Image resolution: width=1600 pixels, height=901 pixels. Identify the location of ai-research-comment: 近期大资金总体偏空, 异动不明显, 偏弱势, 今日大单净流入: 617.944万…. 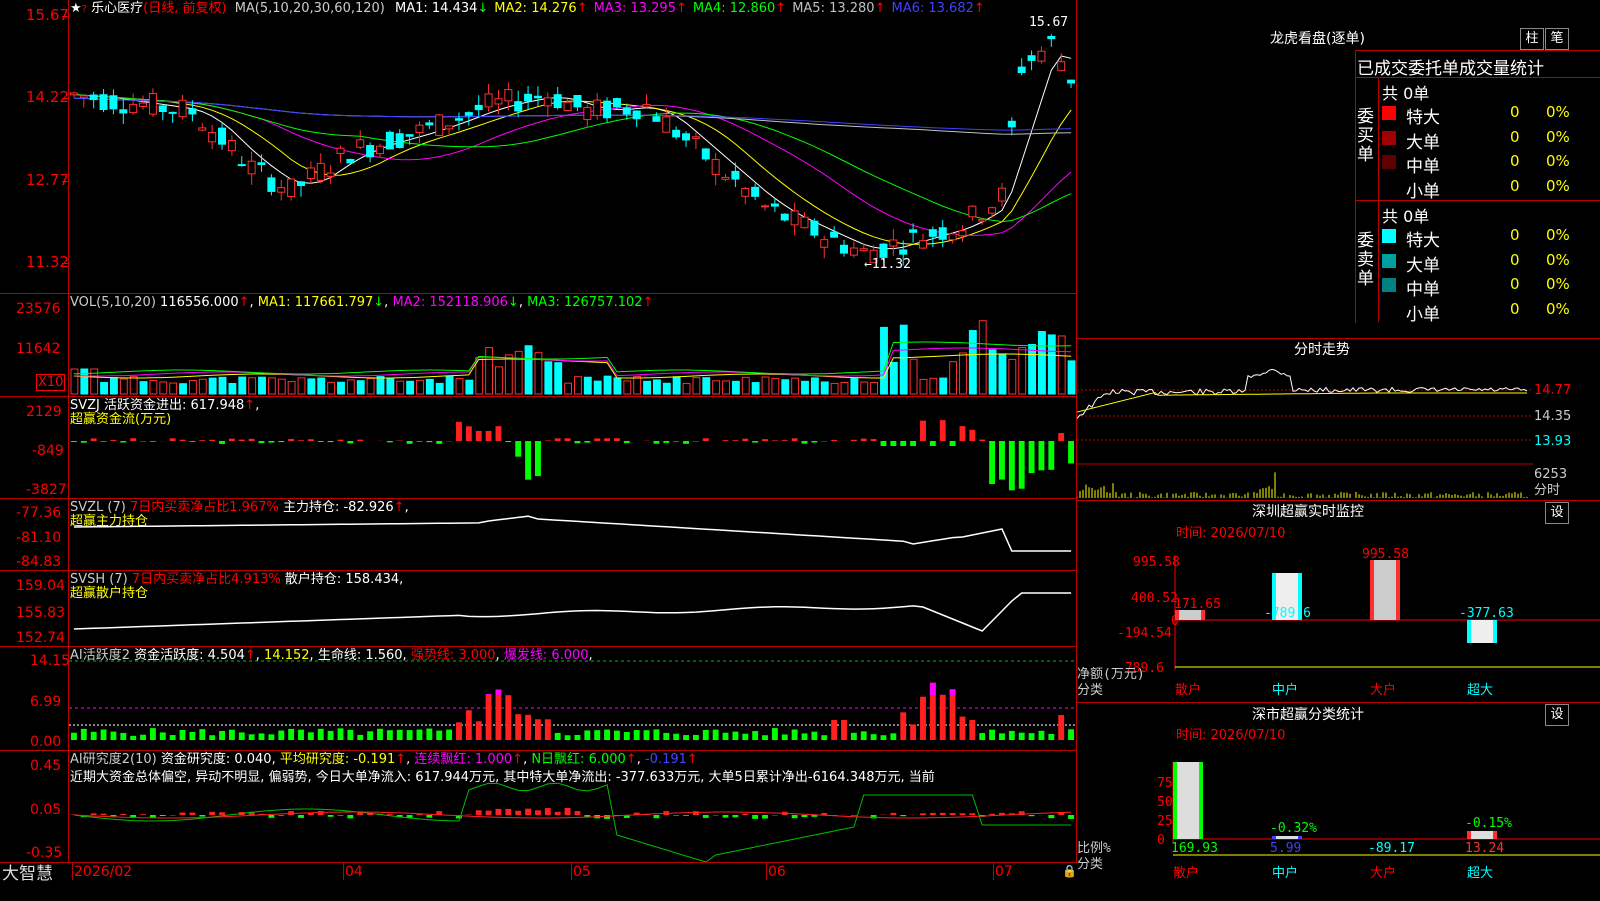
(572, 777).